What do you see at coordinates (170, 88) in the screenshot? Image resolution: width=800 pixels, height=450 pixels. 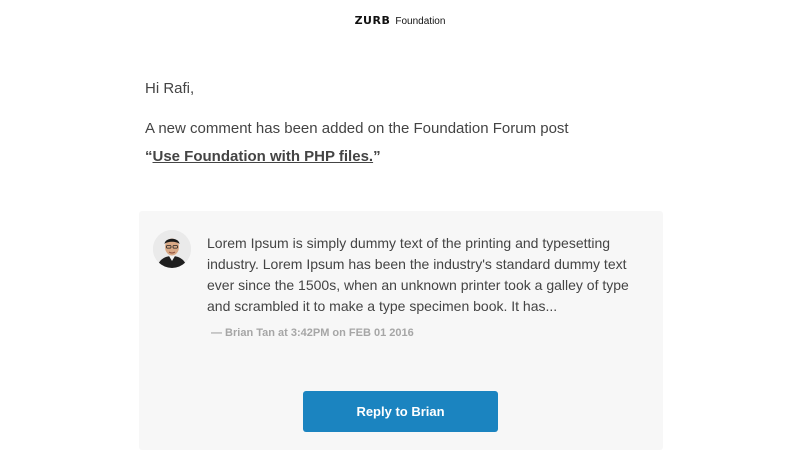 I see `greeting: Hi Rafi,` at bounding box center [170, 88].